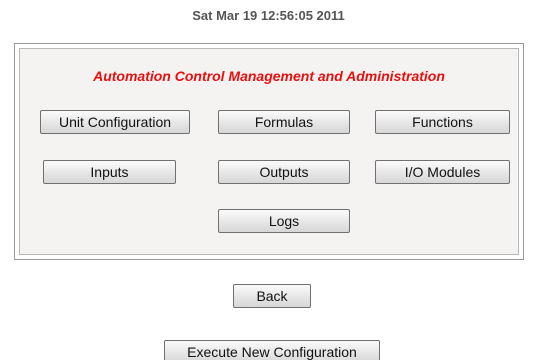  What do you see at coordinates (115, 122) in the screenshot?
I see `unit-configuration-button: Unit Configuration` at bounding box center [115, 122].